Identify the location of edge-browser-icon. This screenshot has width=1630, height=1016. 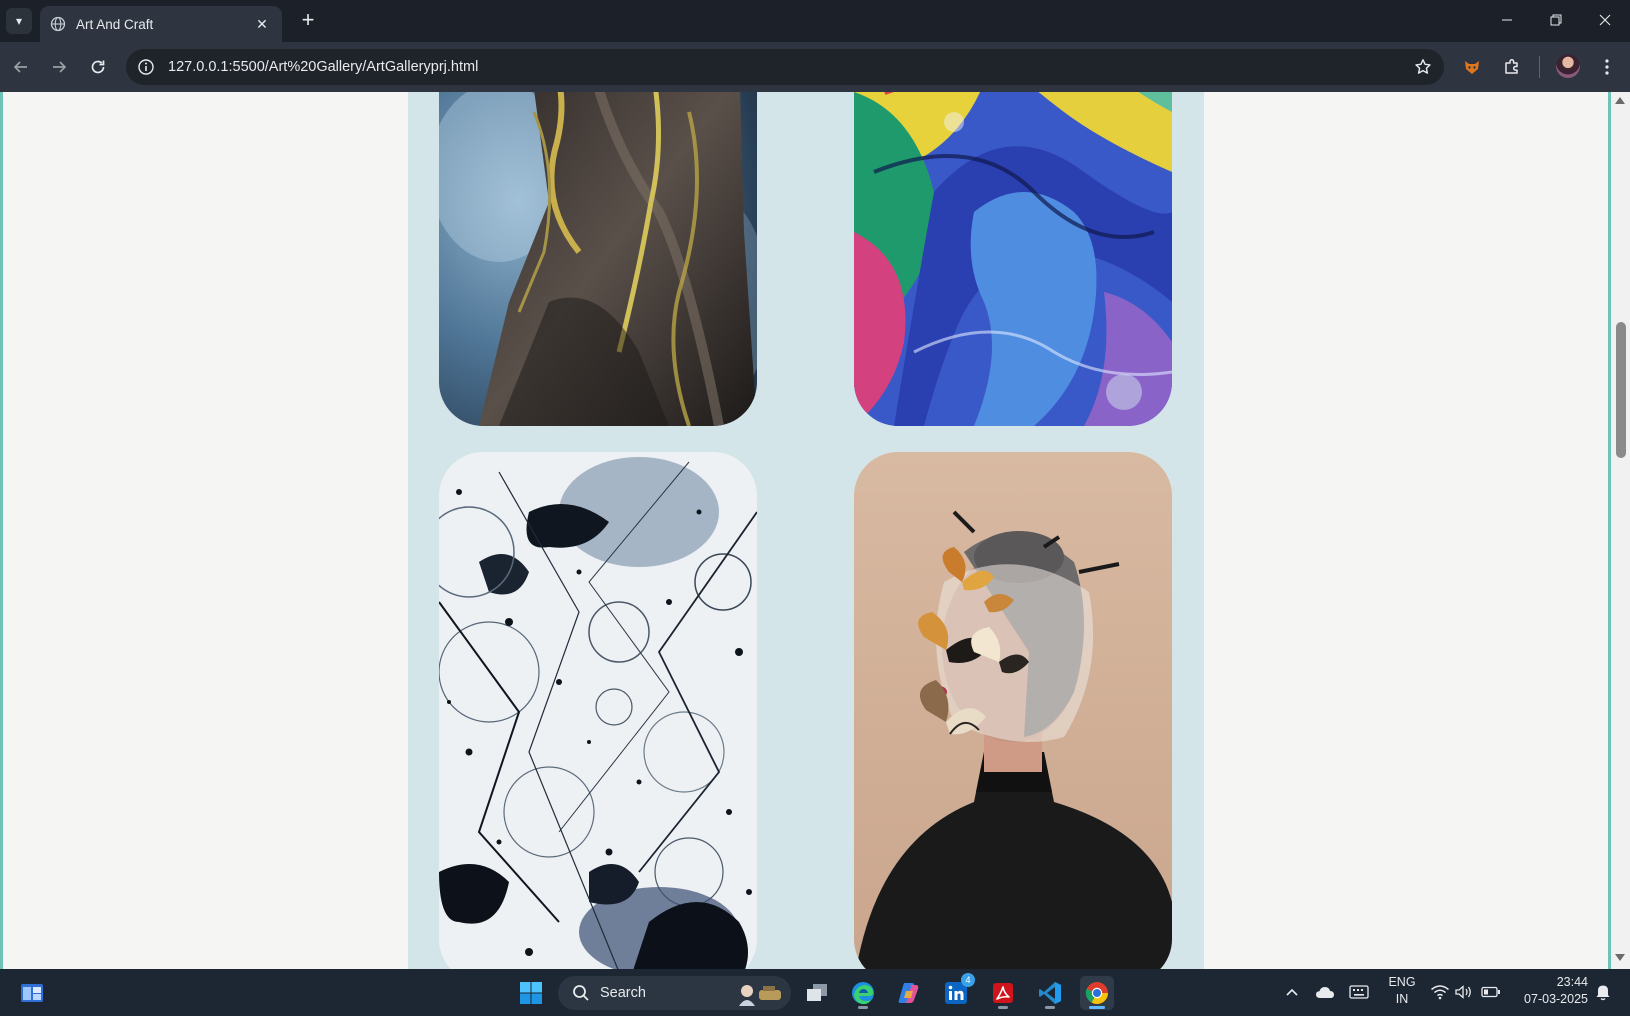
(863, 993).